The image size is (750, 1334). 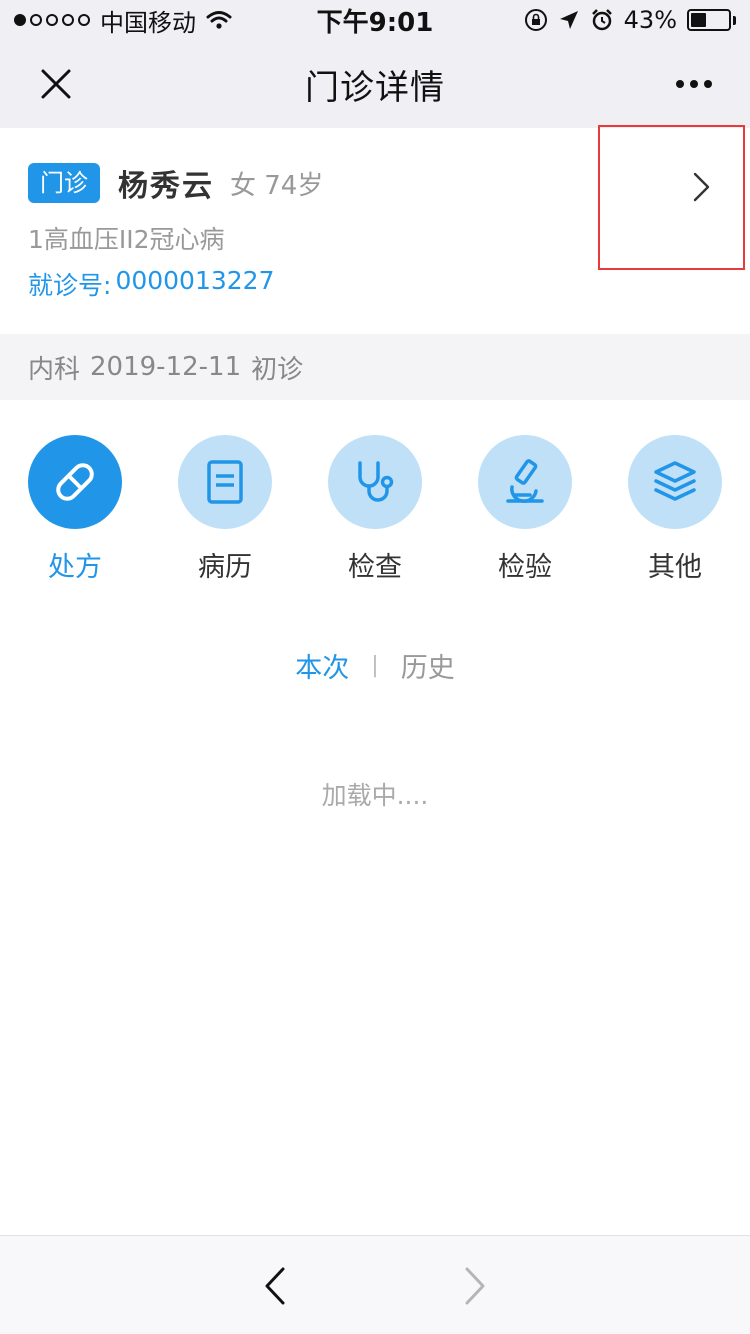 I want to click on close-button, so click(x=56, y=84).